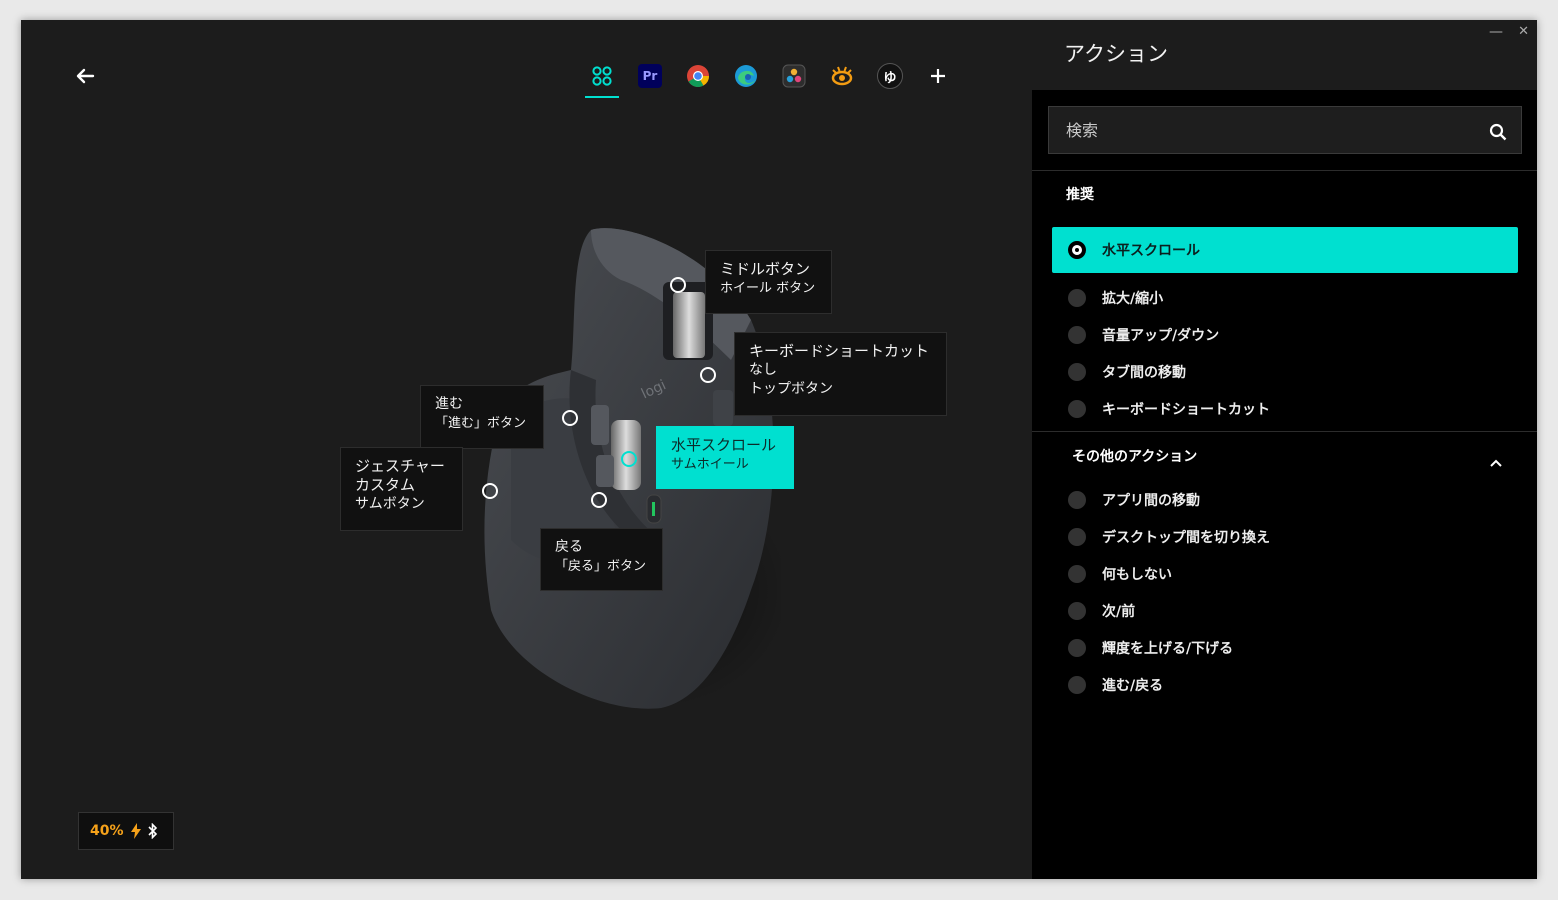  I want to click on callout-back-button: 戻る 「戻る」ボタン, so click(601, 559).